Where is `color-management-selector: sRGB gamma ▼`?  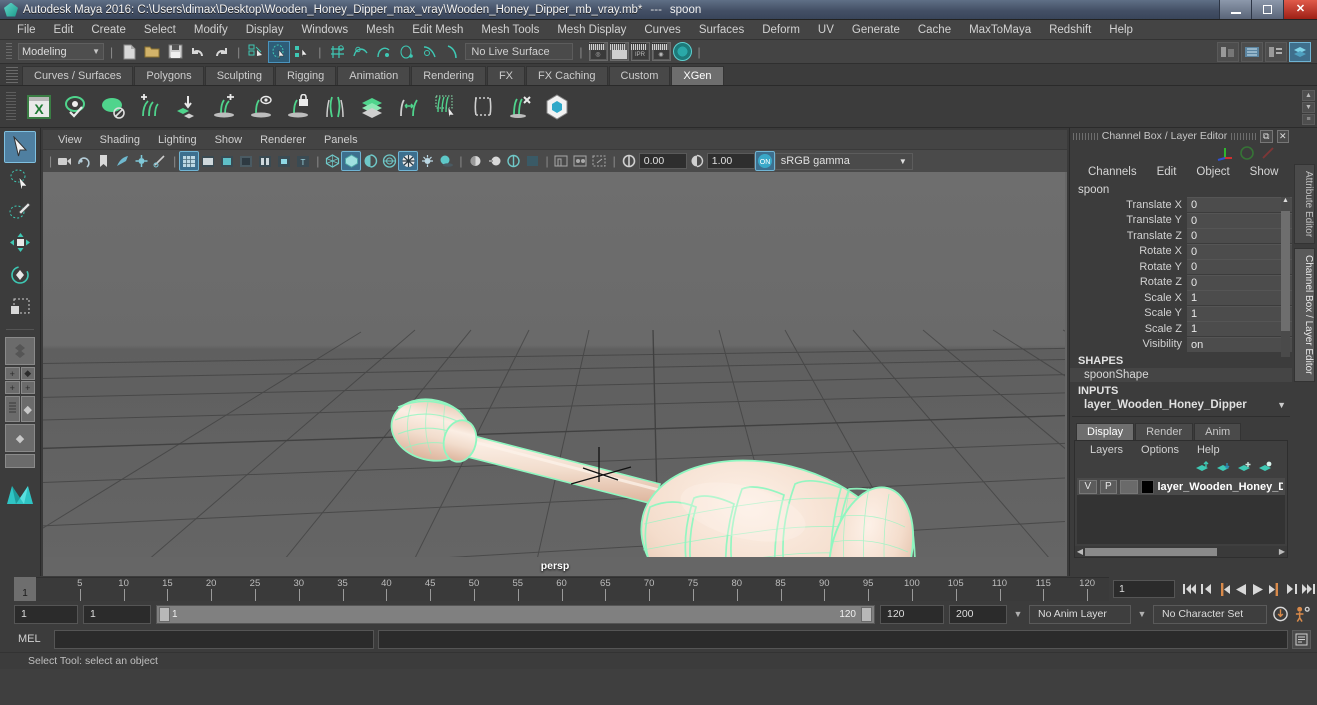
color-management-selector: sRGB gamma ▼ is located at coordinates (843, 161).